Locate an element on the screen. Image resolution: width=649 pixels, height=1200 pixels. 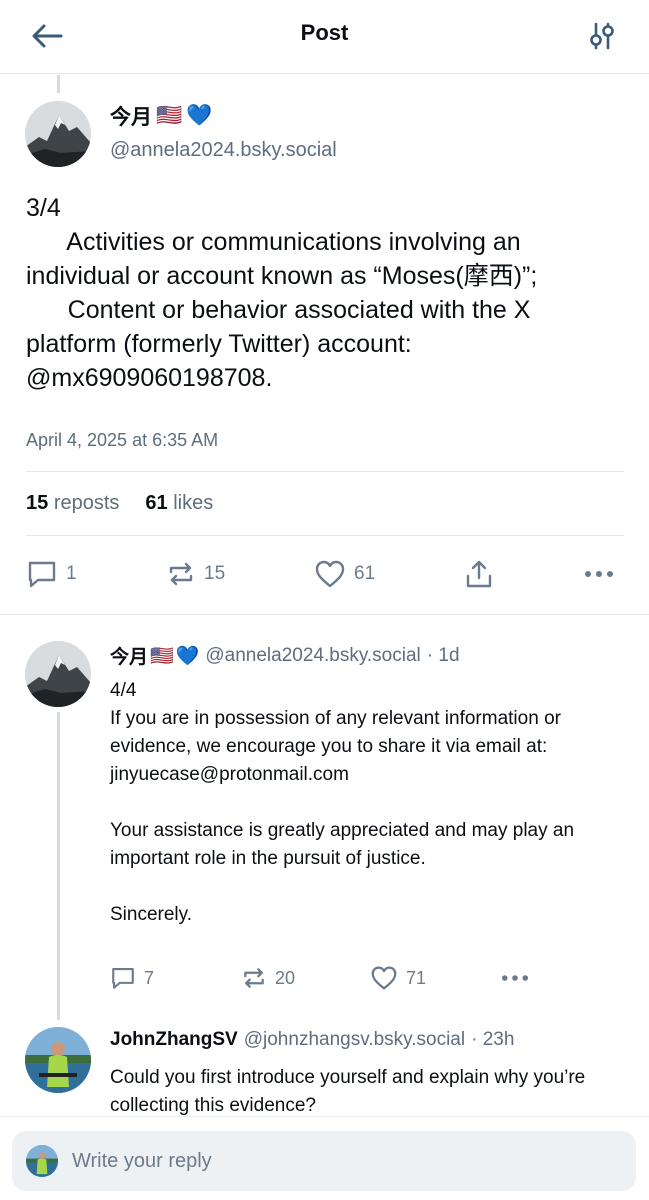
reply-count: 7 is located at coordinates (149, 977).